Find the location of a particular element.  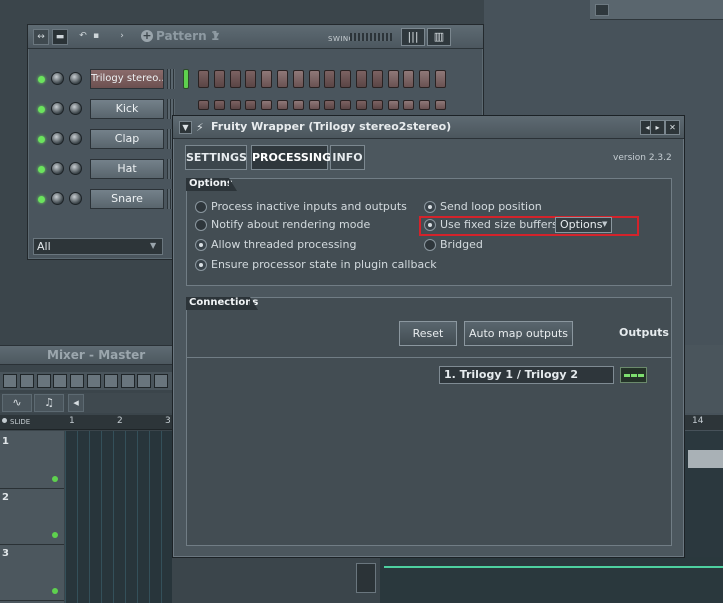

channel-button: Snare is located at coordinates (127, 199).